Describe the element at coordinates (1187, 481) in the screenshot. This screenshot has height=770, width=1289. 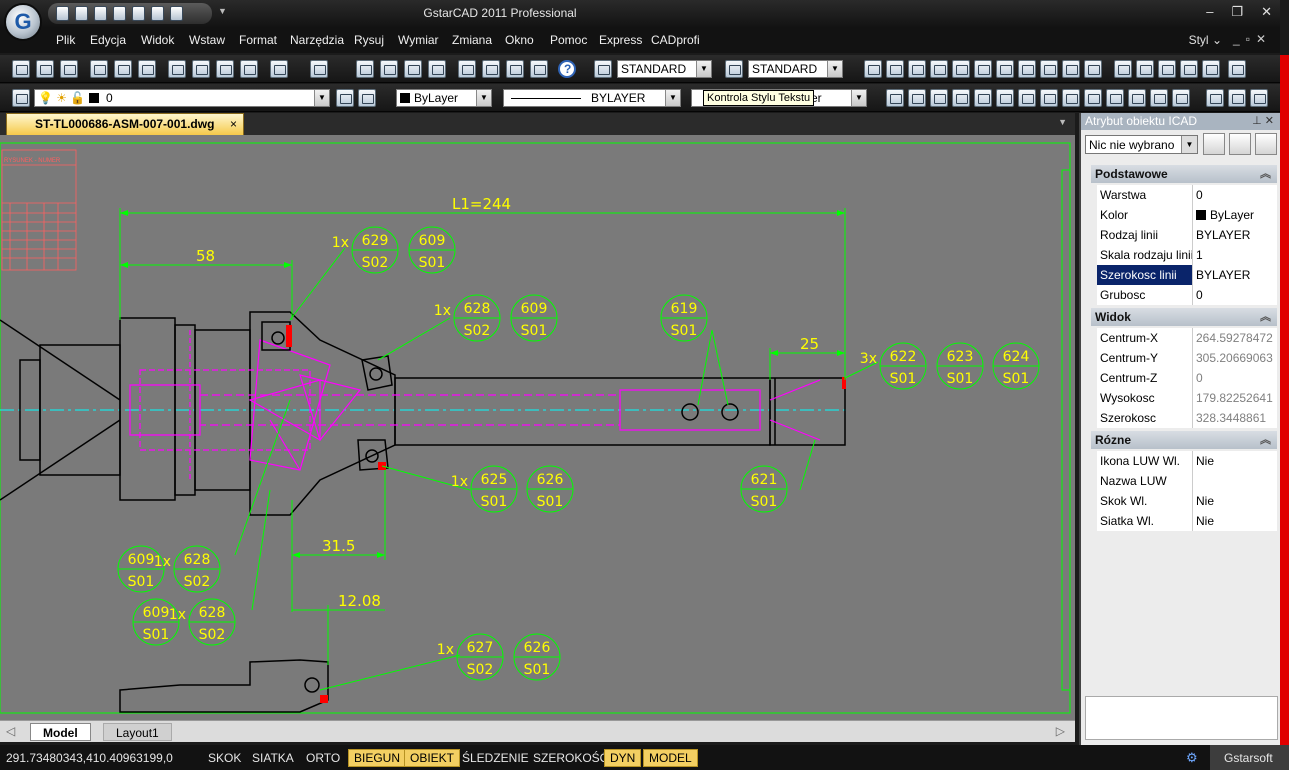
I see `property-row: Nazwa LUW` at that location.